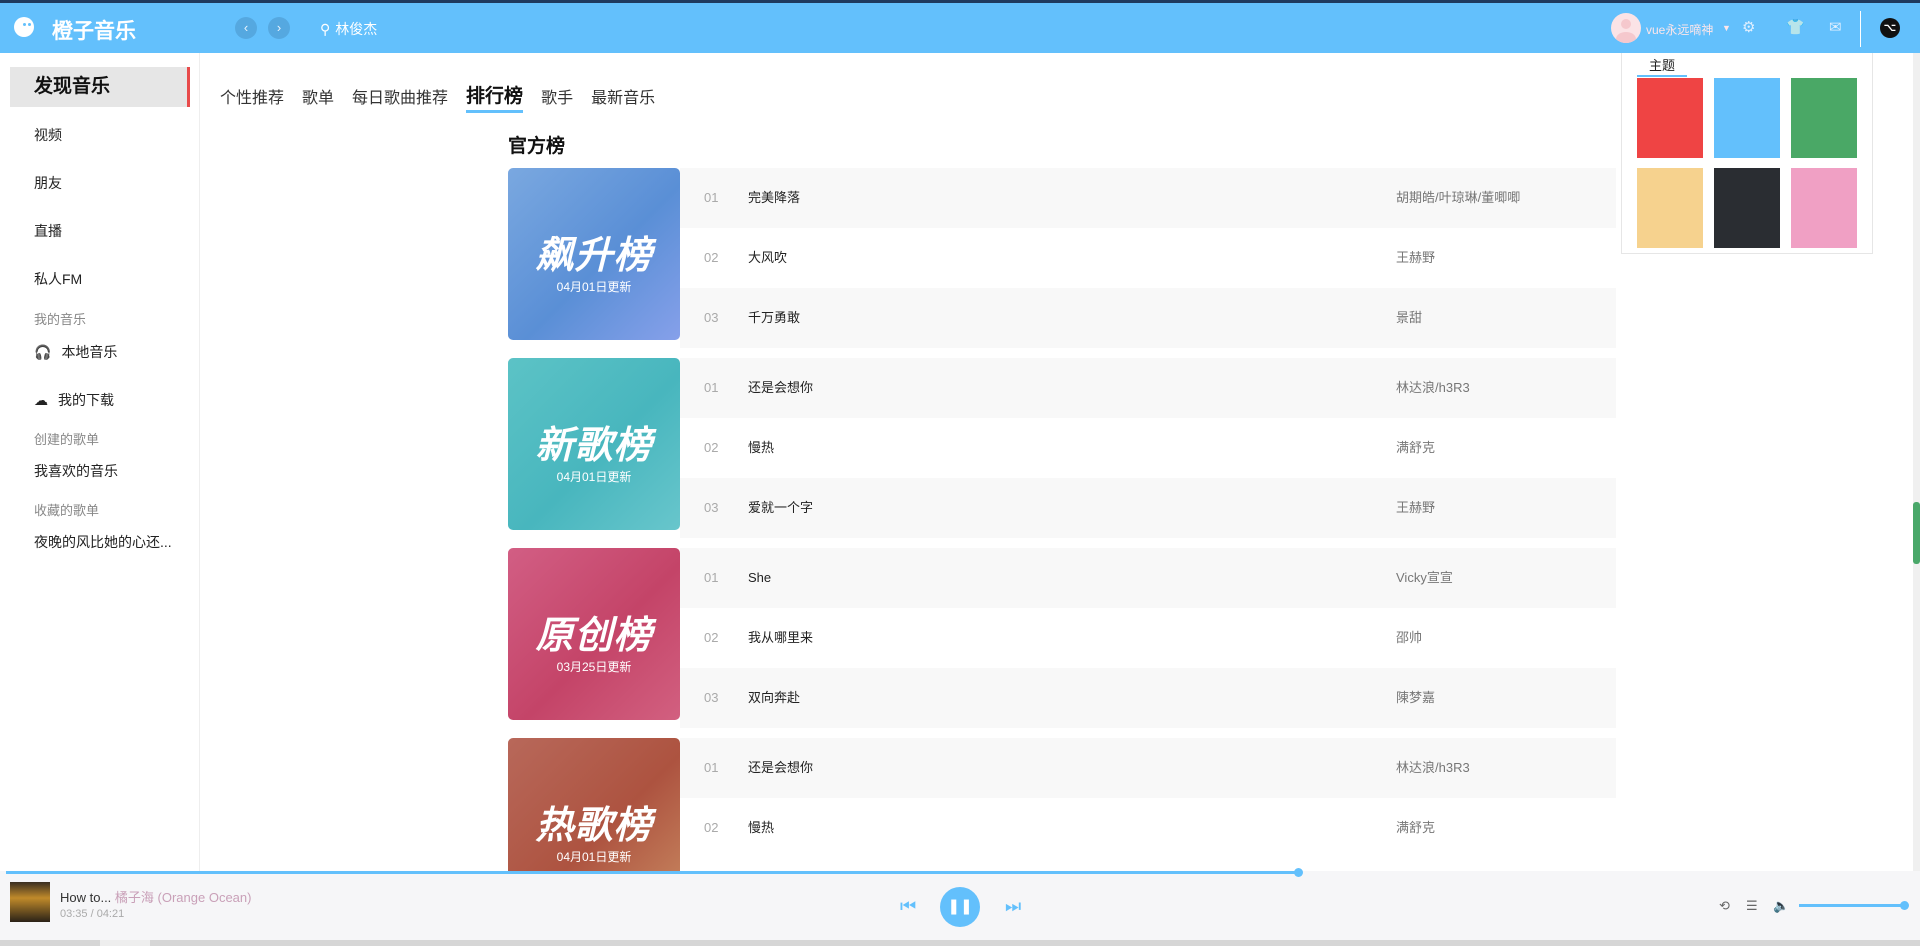 The height and width of the screenshot is (946, 1920). Describe the element at coordinates (655, 872) in the screenshot. I see `progress-bar` at that location.